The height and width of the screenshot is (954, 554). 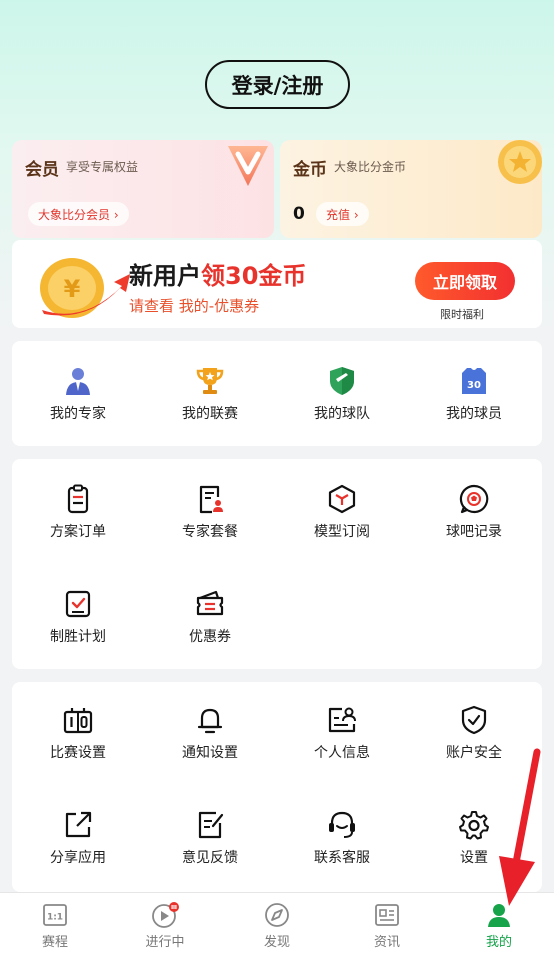 What do you see at coordinates (210, 721) in the screenshot?
I see `bell-icon` at bounding box center [210, 721].